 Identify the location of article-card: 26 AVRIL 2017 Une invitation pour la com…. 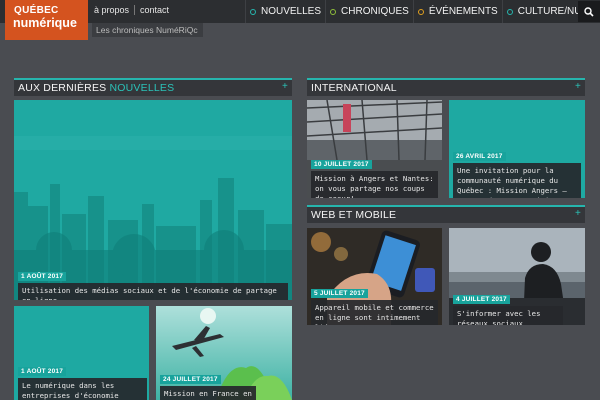
(517, 149).